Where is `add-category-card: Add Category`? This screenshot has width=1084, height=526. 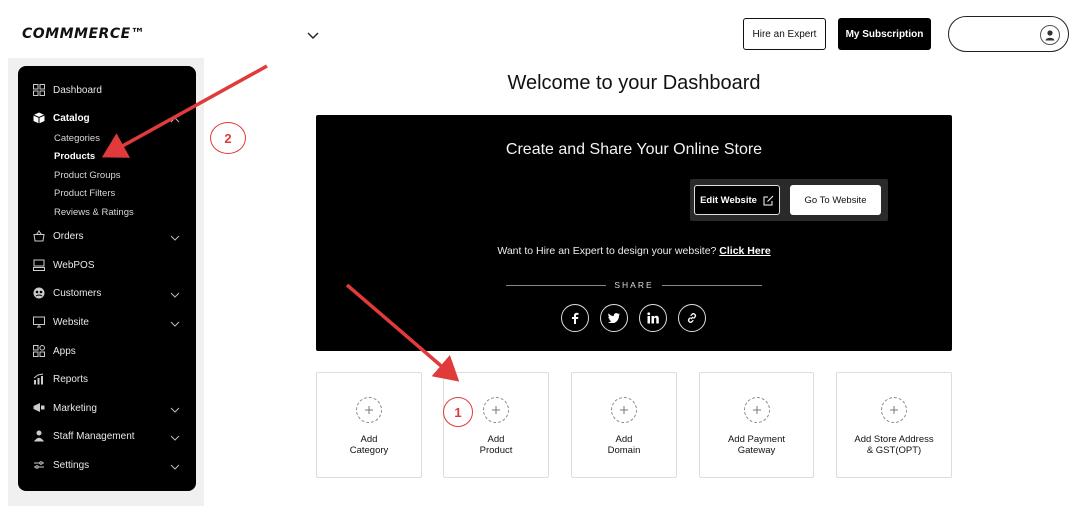
add-category-card: Add Category is located at coordinates (369, 425).